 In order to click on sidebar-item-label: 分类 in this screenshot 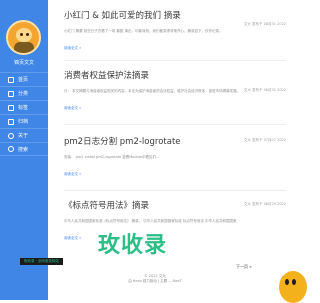, I will do `click(23, 94)`.